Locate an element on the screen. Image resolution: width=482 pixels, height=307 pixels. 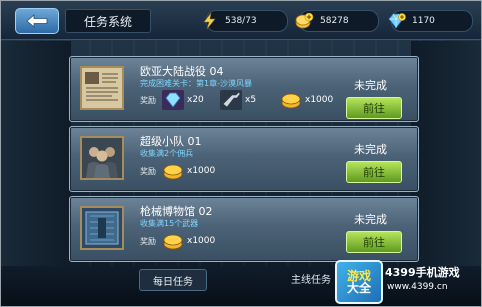
gold-coin-plus-icon is located at coordinates (304, 20).